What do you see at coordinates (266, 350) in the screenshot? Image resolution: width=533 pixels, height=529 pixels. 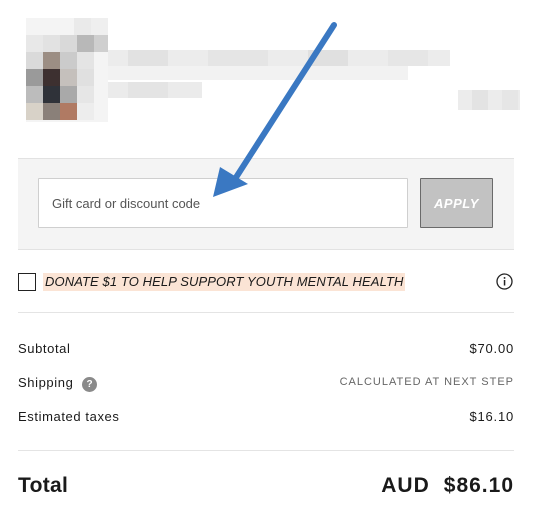 I see `subtotal-row: Subtotal $70.00` at bounding box center [266, 350].